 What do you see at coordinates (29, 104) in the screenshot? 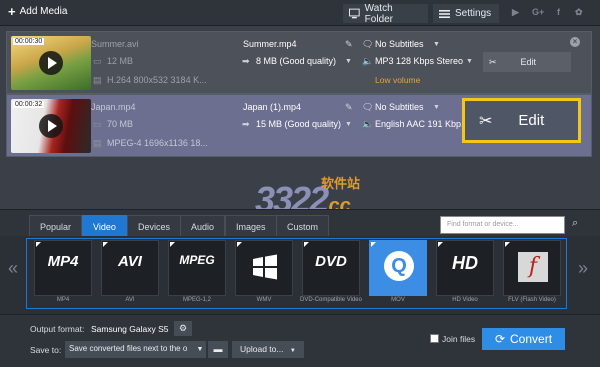
I see `duration-badge: 00:00:32` at bounding box center [29, 104].